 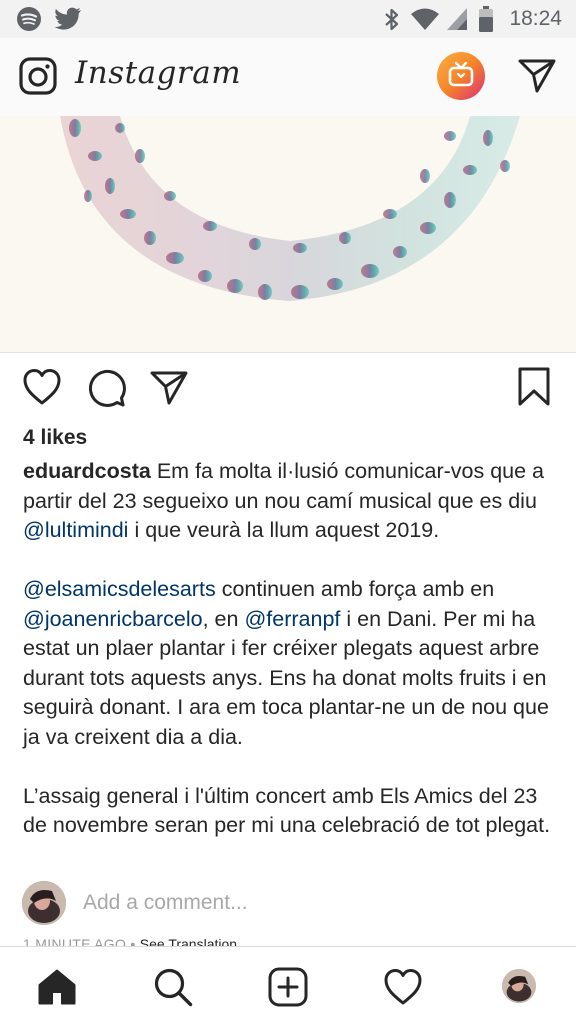 What do you see at coordinates (535, 18) in the screenshot?
I see `clock: 18:24` at bounding box center [535, 18].